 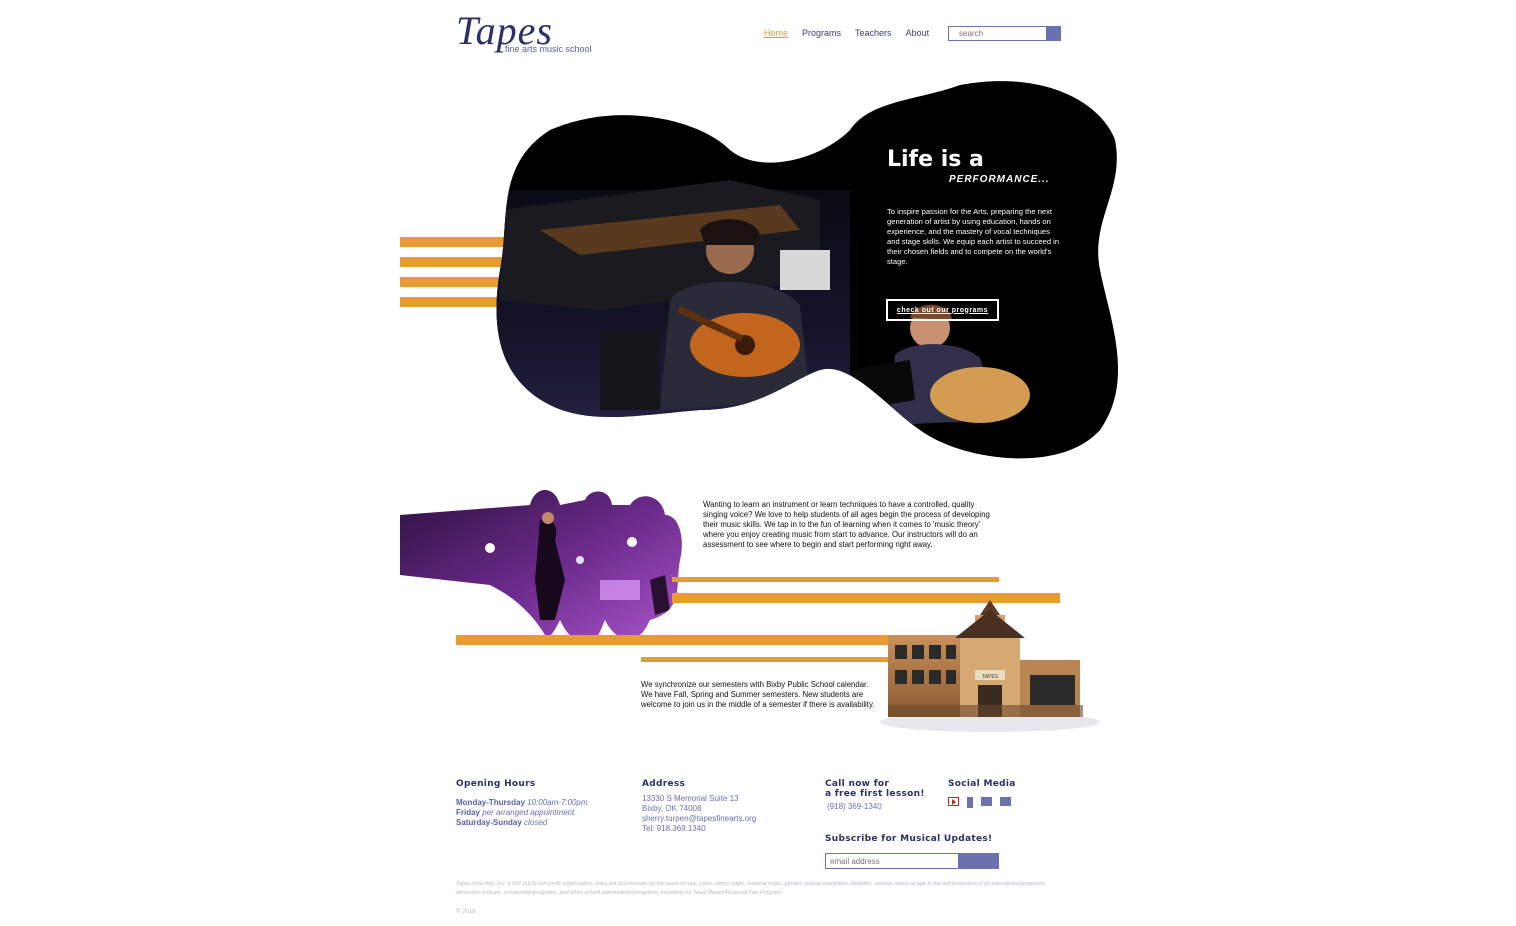 What do you see at coordinates (524, 32) in the screenshot?
I see `logo: Tapes fine arts music school` at bounding box center [524, 32].